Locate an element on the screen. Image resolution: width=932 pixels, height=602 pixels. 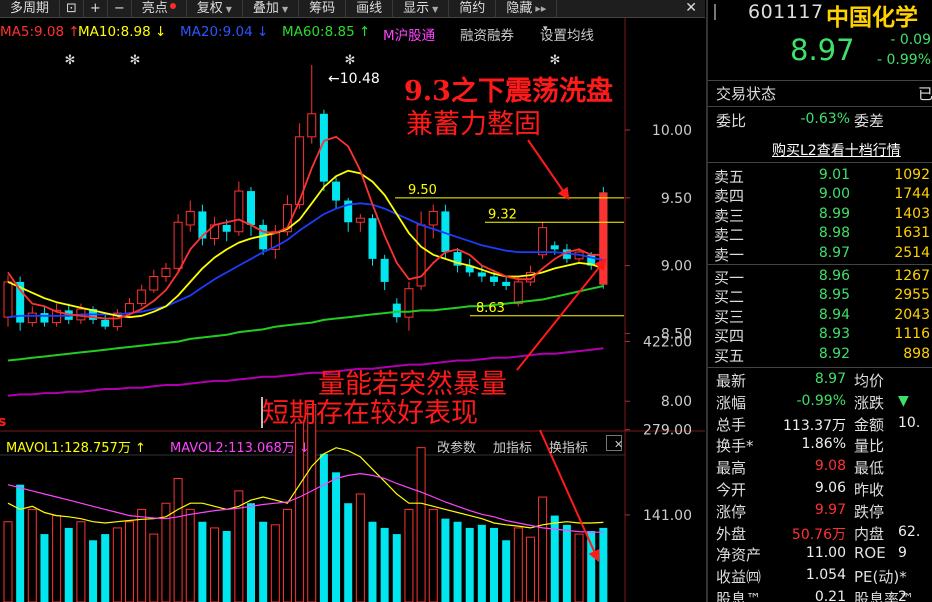
stat-label-secondary: PE(动)* is located at coordinates (880, 577).